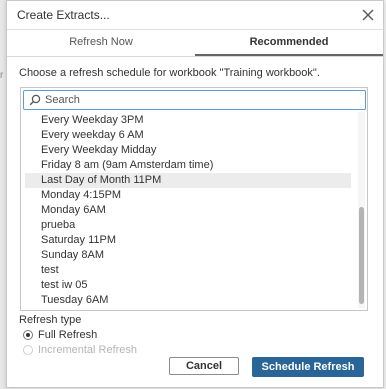  I want to click on tab-refresh-now: Refresh Now, so click(101, 42).